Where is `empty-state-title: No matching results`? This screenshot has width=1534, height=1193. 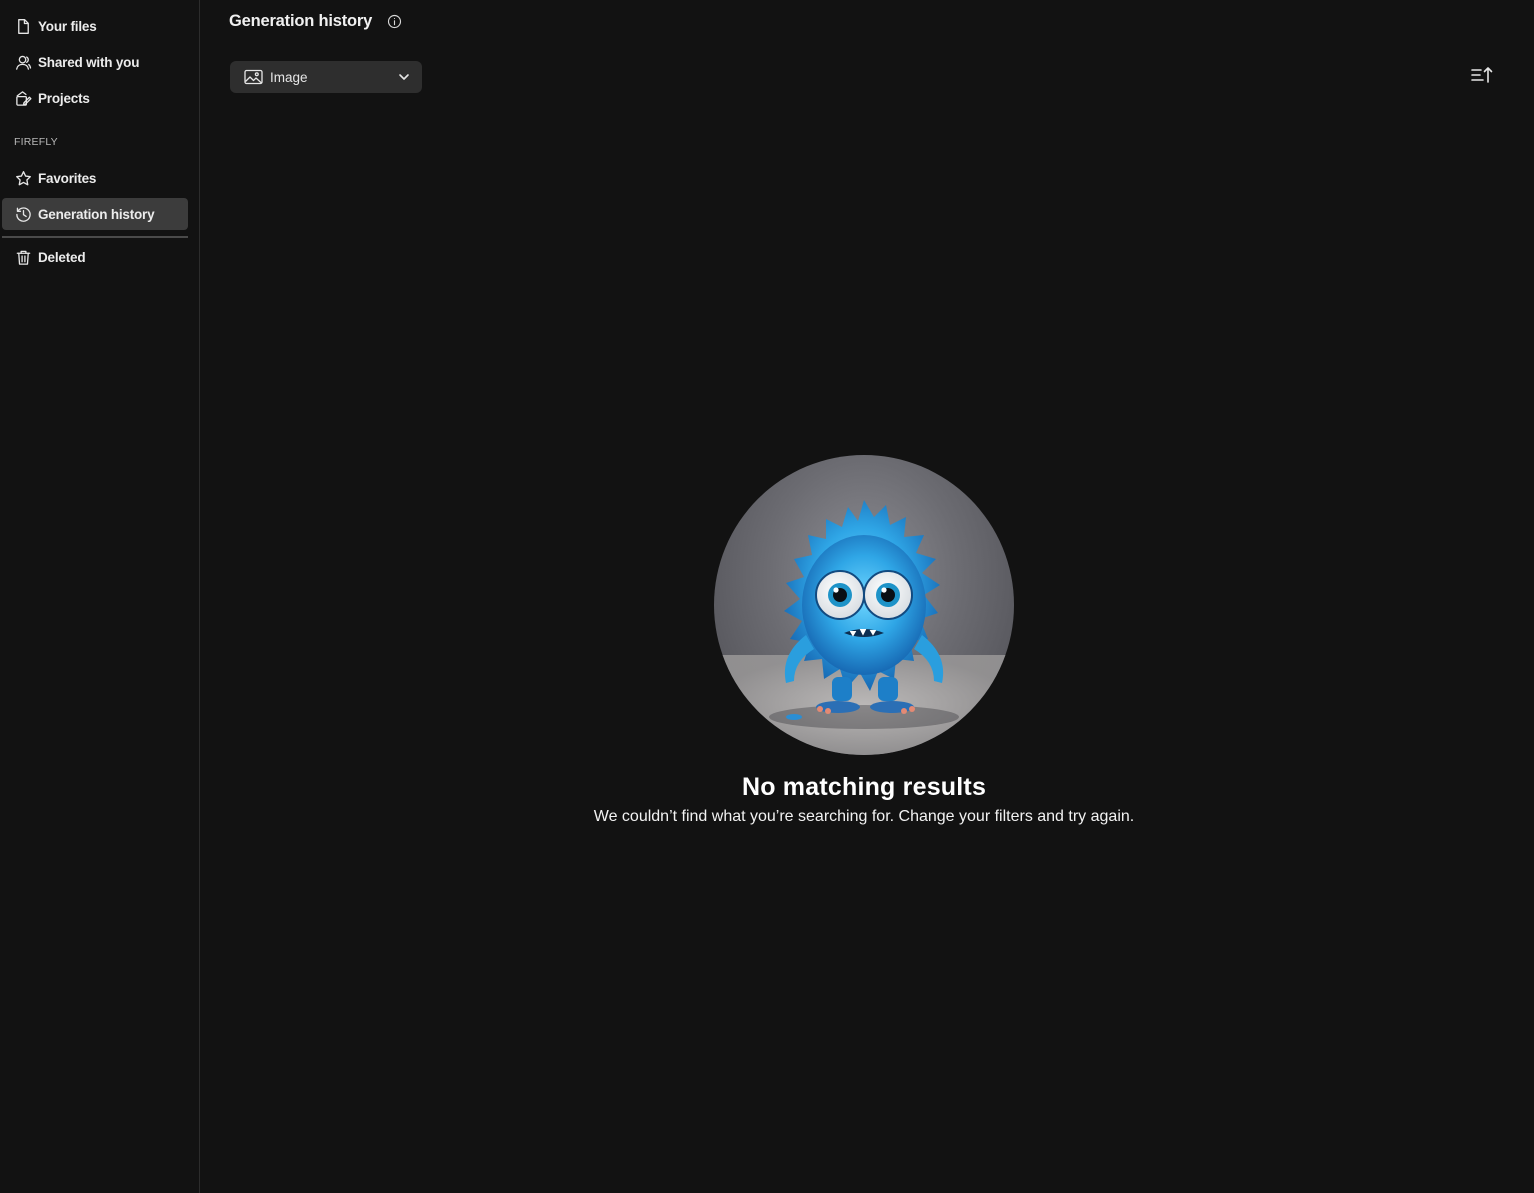
empty-state-title: No matching results is located at coordinates (864, 787).